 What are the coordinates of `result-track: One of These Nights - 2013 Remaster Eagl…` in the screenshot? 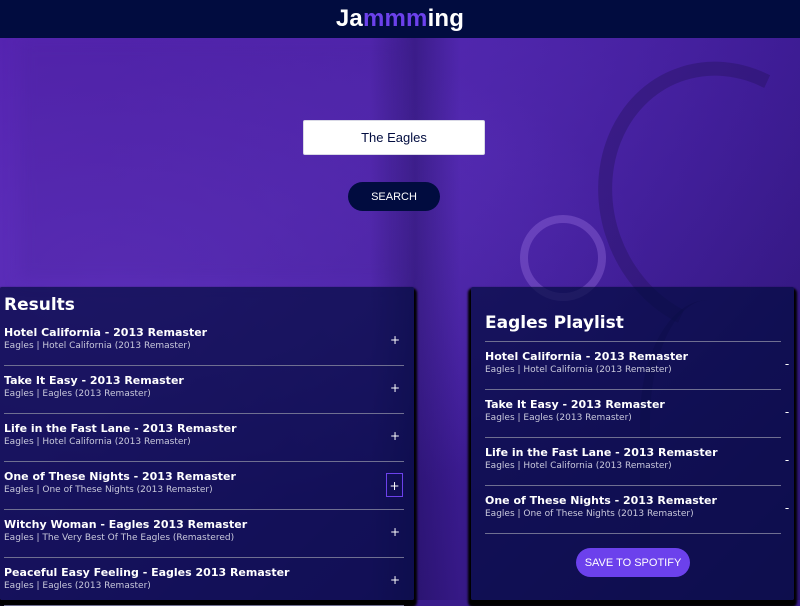 It's located at (204, 486).